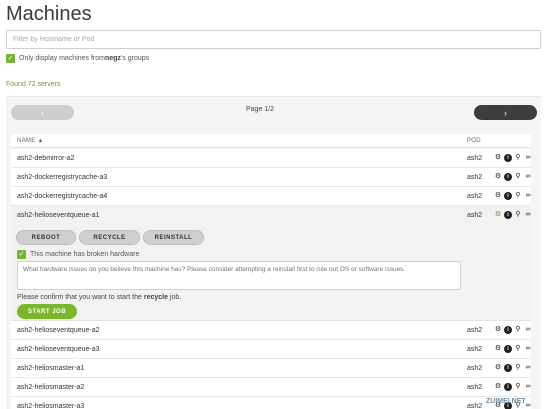 The width and height of the screenshot is (550, 409). What do you see at coordinates (85, 254) in the screenshot?
I see `broken-hardware-label: This machine has broken hardware` at bounding box center [85, 254].